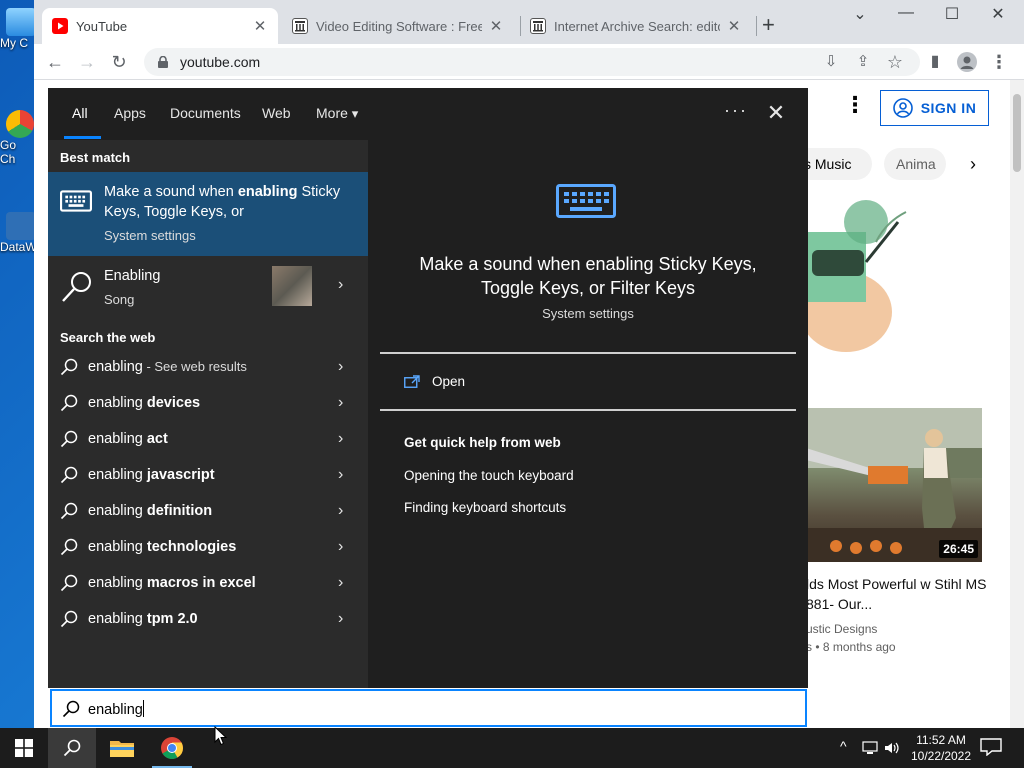 The height and width of the screenshot is (768, 1024). I want to click on web-result-row: enabling macros in excel ›, so click(208, 584).